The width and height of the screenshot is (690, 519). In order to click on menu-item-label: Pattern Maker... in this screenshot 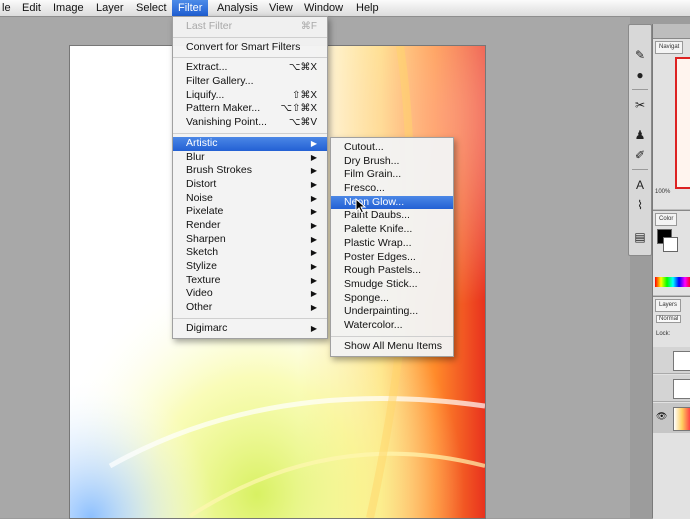, I will do `click(223, 108)`.